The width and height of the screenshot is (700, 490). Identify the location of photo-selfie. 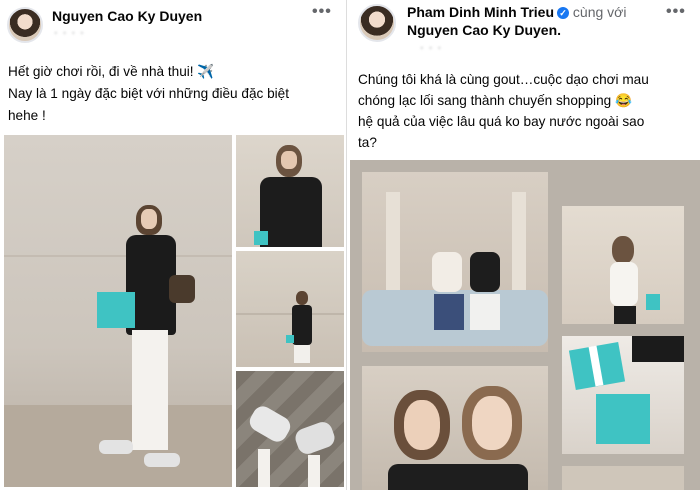
(455, 428).